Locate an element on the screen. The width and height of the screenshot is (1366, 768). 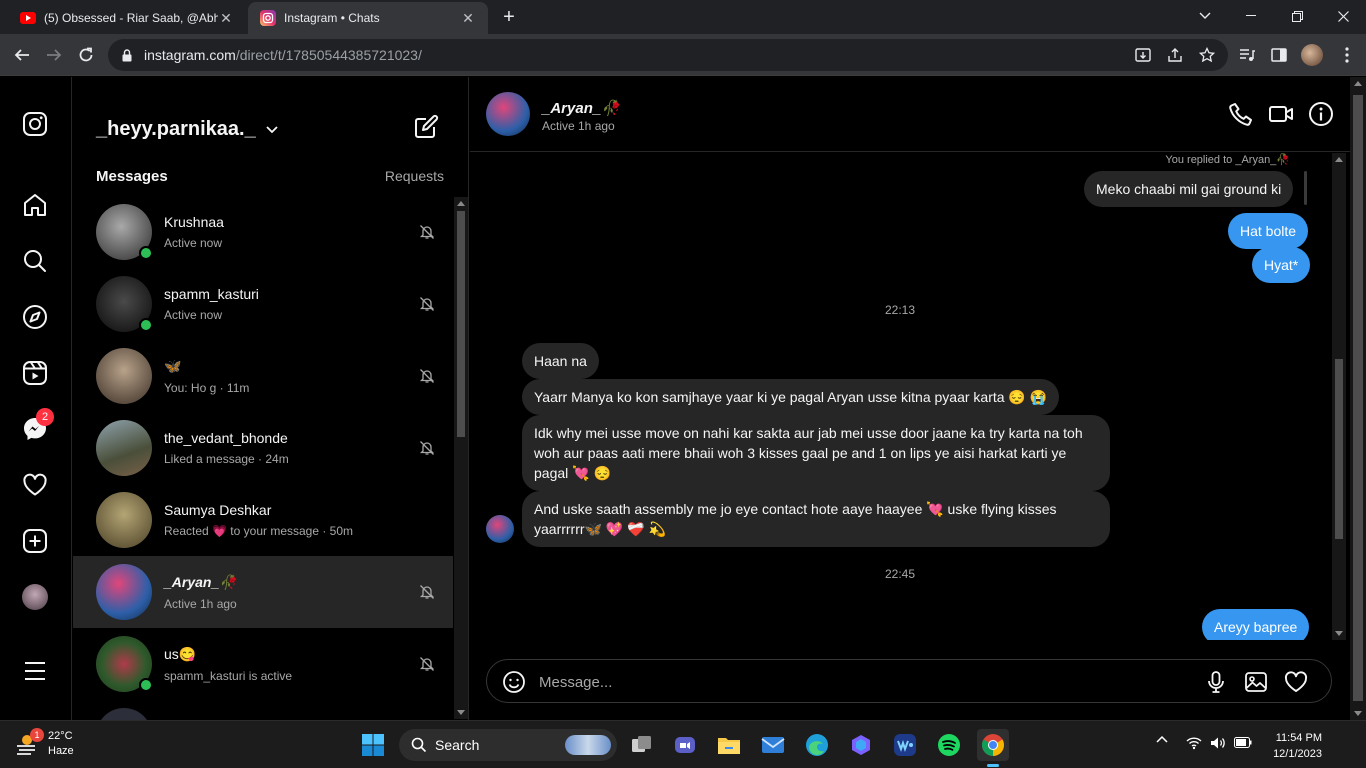
weather-widget: 1 22°C Haze is located at coordinates (44, 743).